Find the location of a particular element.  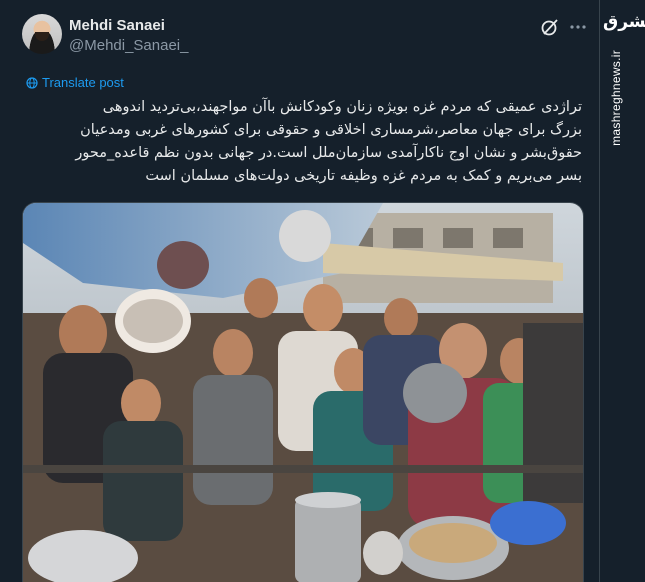

more-icon is located at coordinates (578, 27).